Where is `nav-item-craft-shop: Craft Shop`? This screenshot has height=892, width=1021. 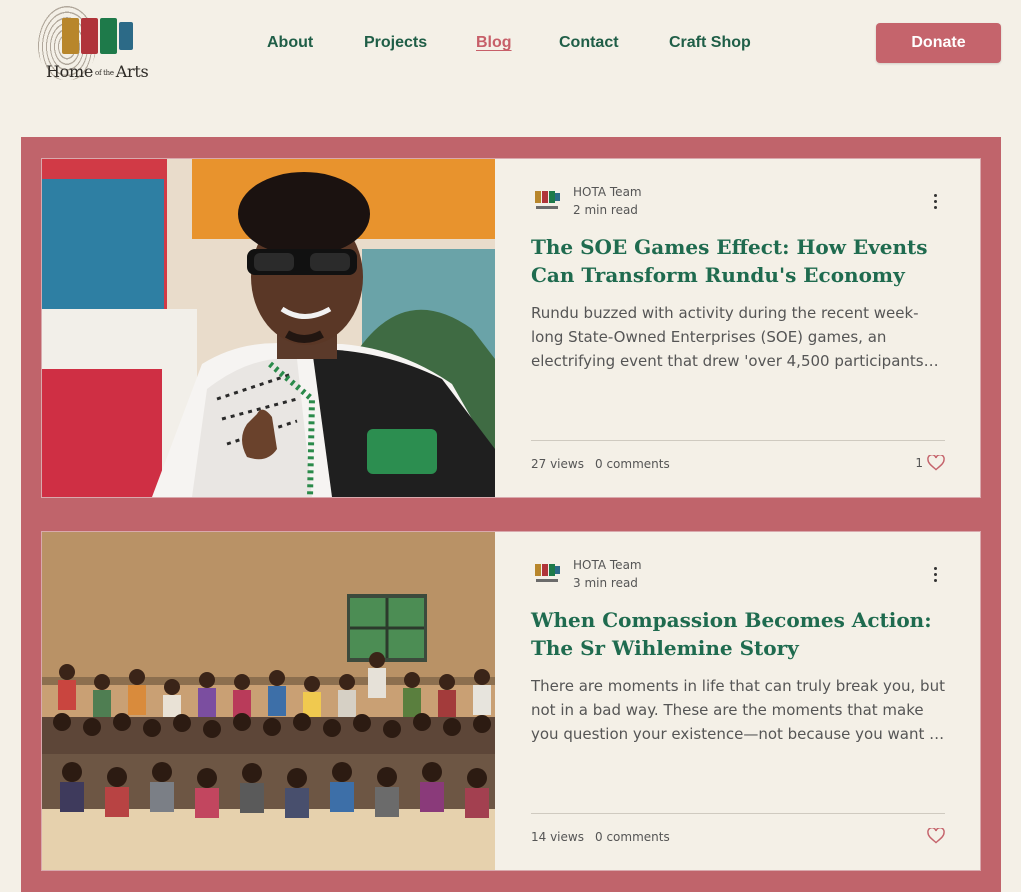 nav-item-craft-shop: Craft Shop is located at coordinates (710, 43).